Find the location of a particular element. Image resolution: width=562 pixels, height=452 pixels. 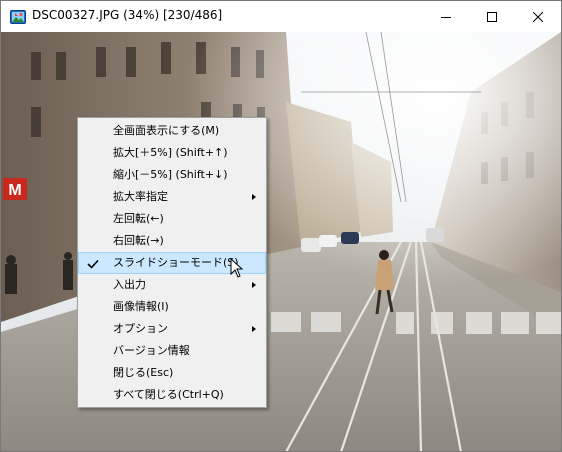

metro-sign: M is located at coordinates (14, 190).